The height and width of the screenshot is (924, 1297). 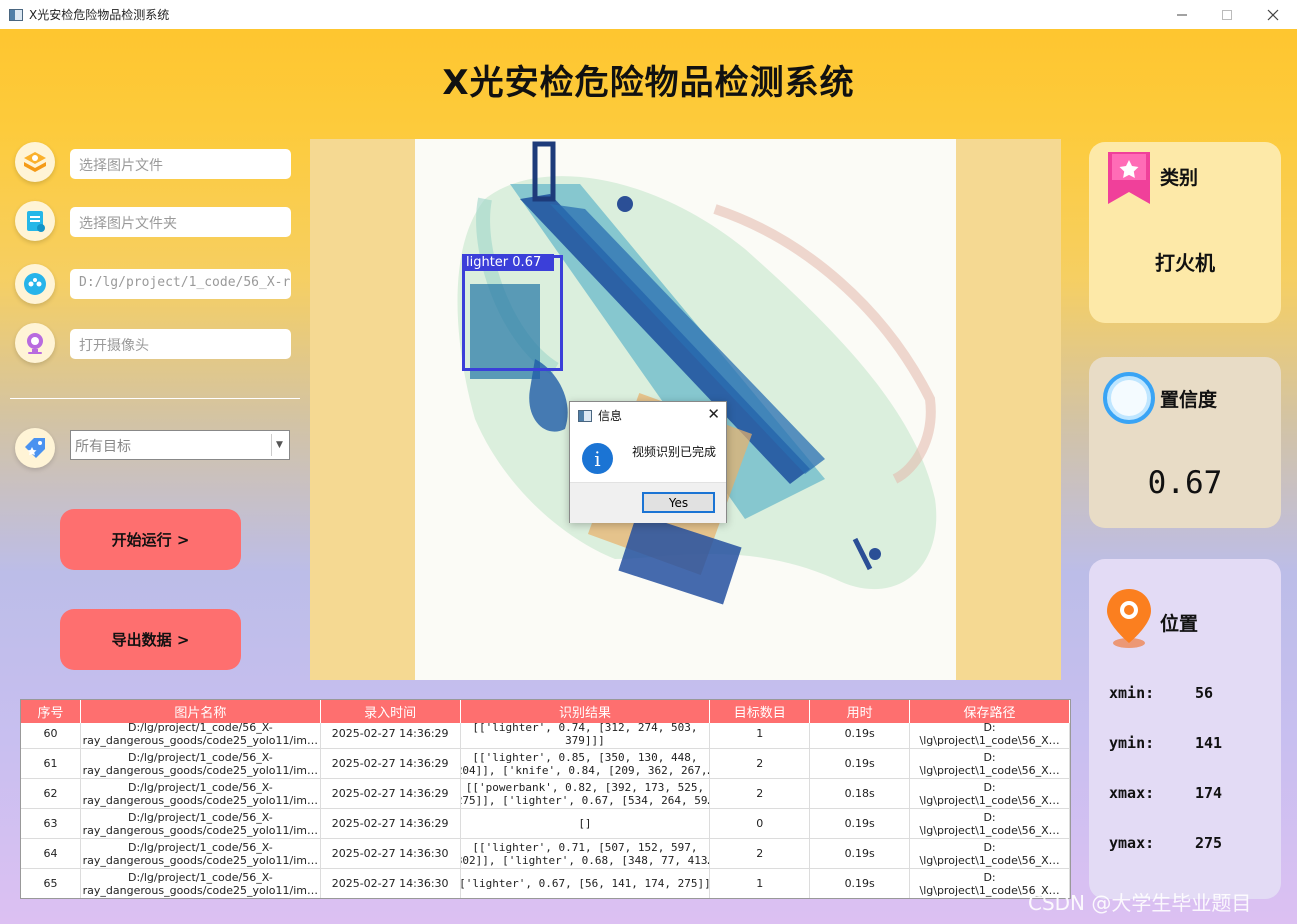 I want to click on dialog-window-icon, so click(x=585, y=415).